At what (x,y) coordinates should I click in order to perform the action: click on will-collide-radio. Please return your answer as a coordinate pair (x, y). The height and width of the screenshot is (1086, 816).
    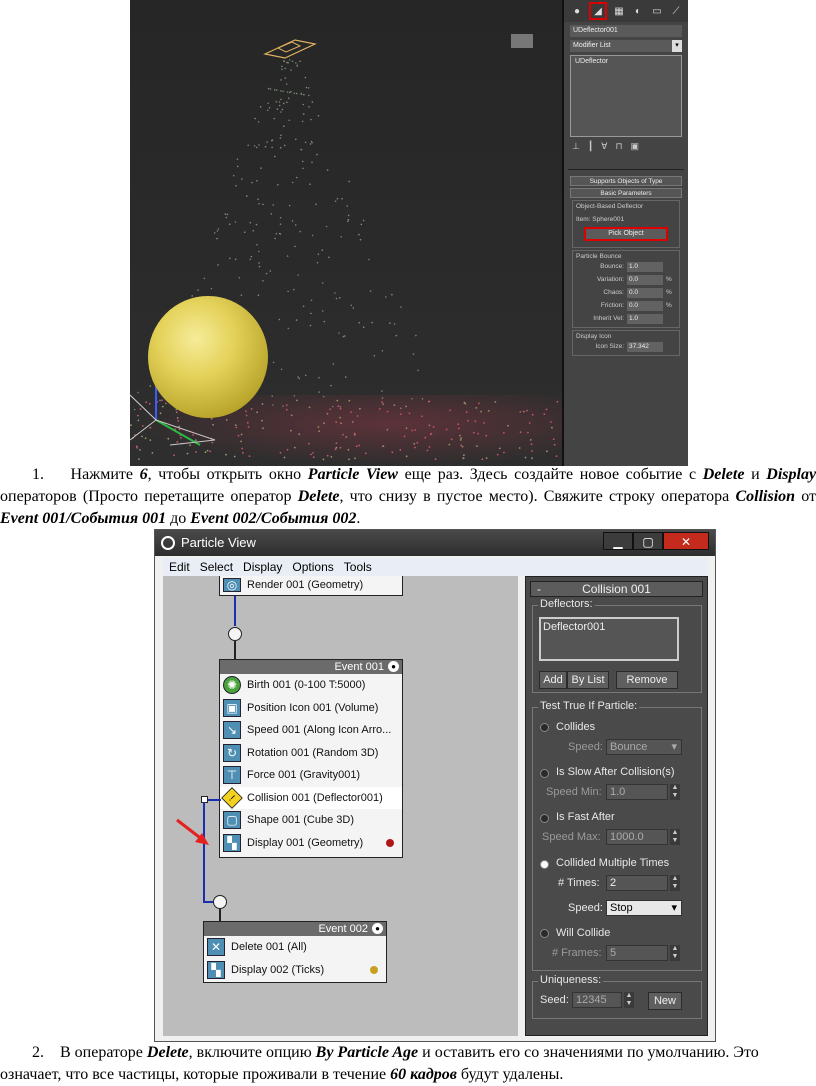
    Looking at the image, I should click on (544, 933).